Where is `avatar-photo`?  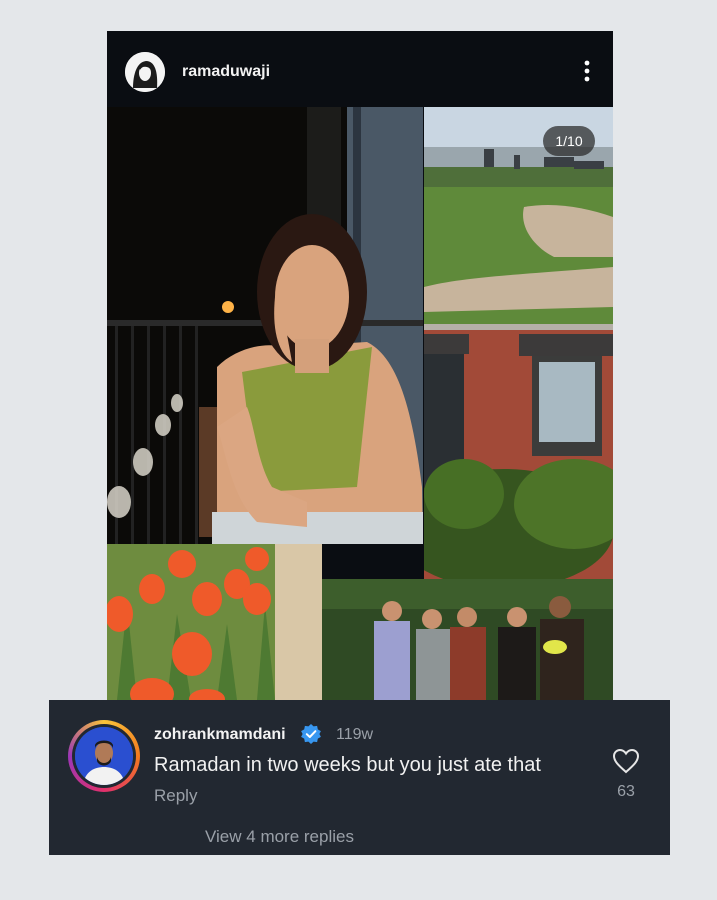
avatar-photo is located at coordinates (104, 756).